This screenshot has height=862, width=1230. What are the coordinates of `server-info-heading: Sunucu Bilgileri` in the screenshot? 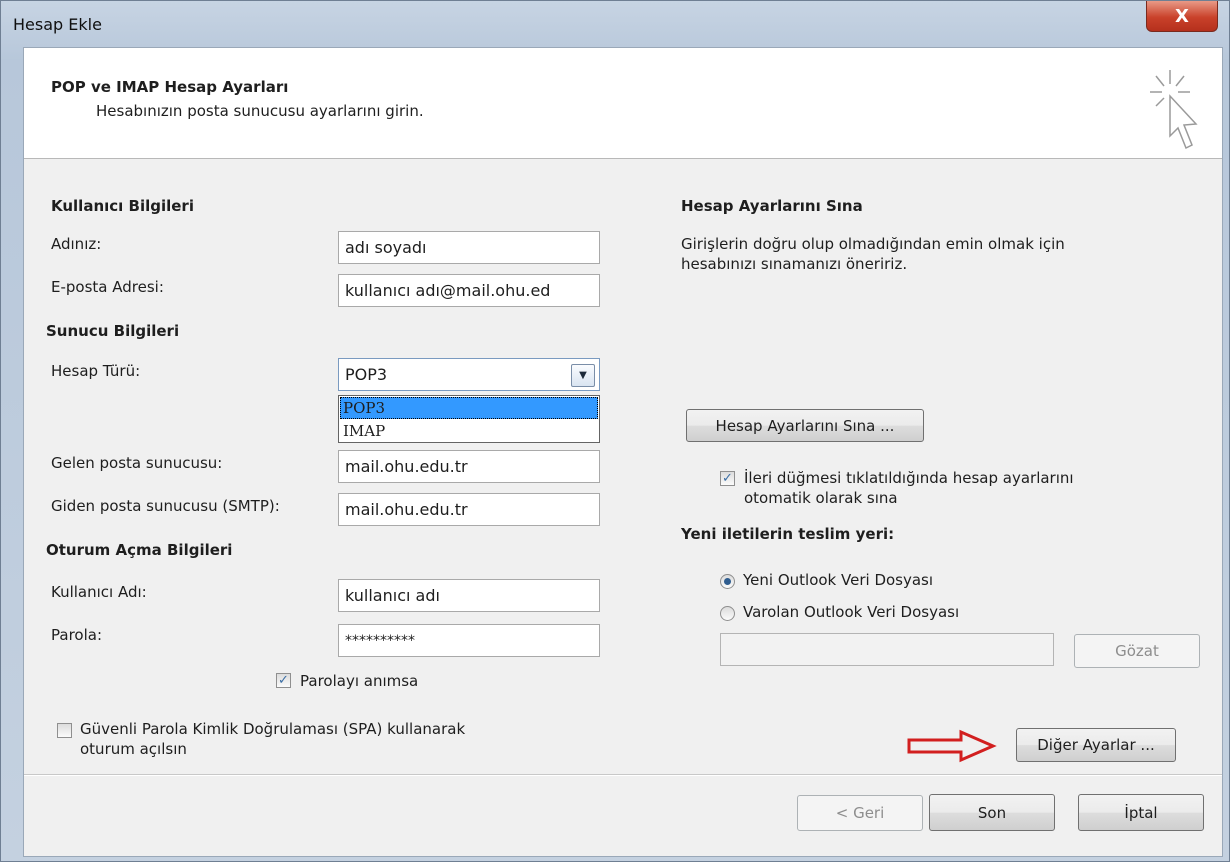 It's located at (113, 331).